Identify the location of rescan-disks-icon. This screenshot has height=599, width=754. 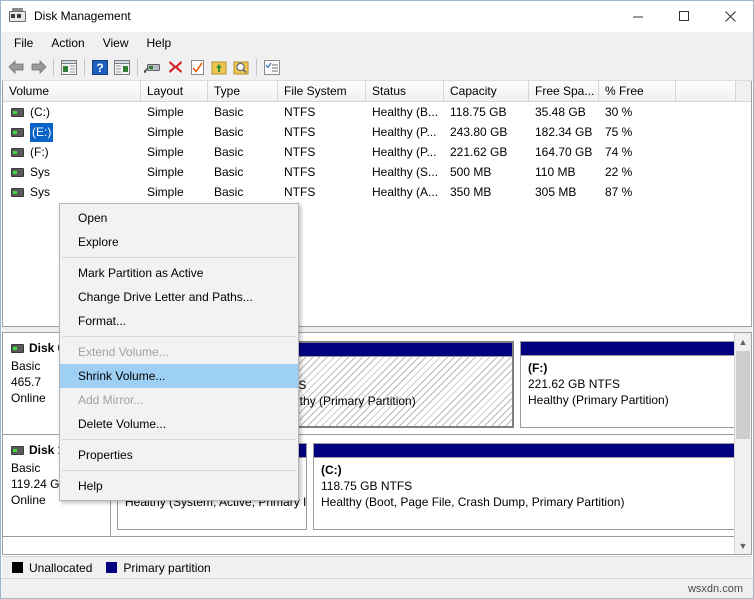
(153, 67).